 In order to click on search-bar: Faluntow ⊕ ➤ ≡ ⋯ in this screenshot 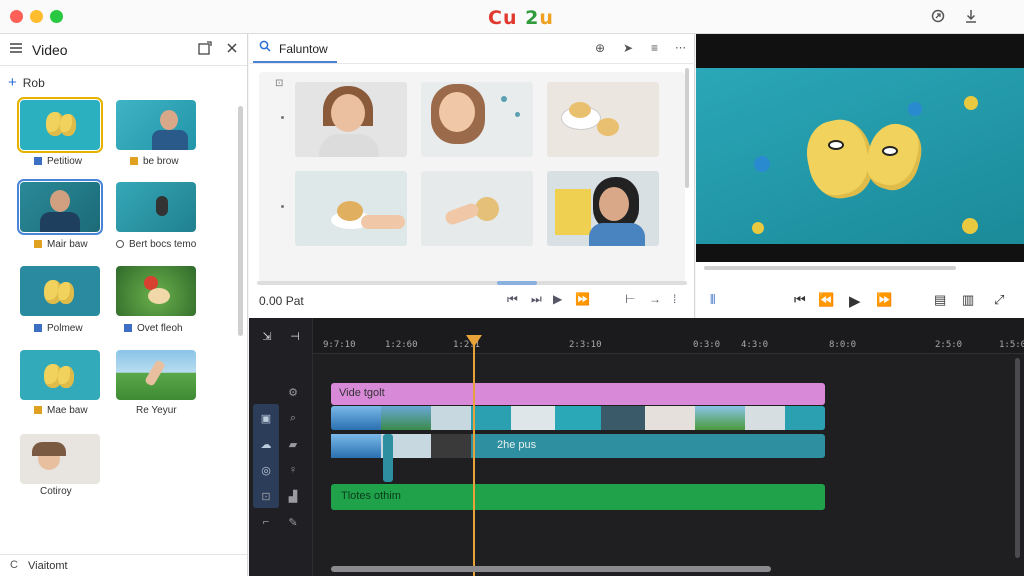, I will do `click(472, 49)`.